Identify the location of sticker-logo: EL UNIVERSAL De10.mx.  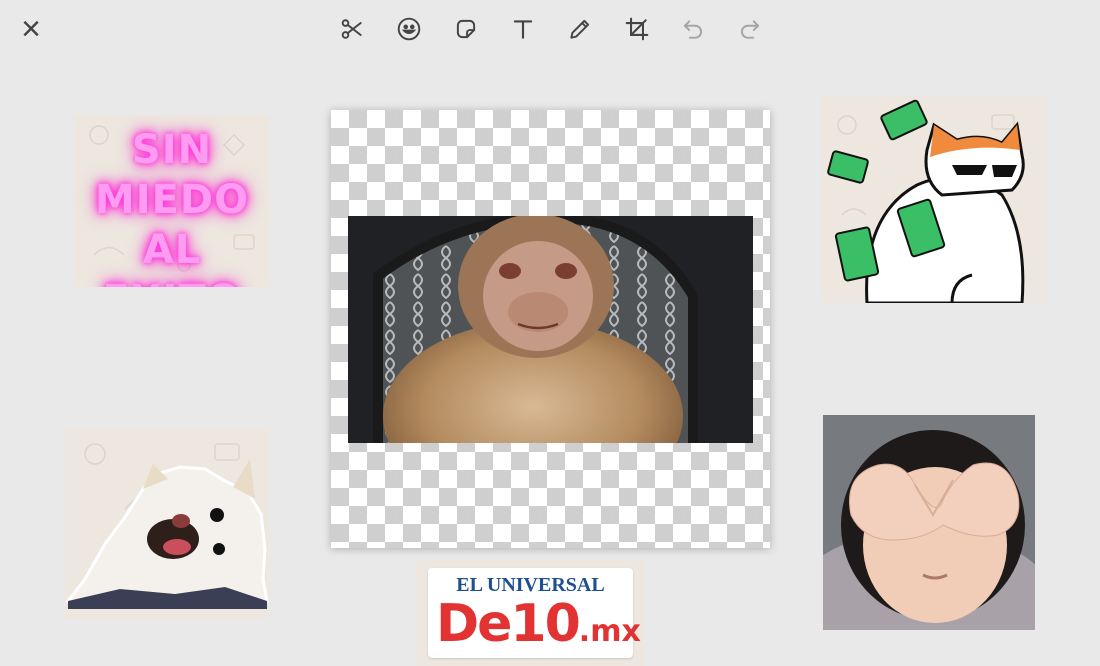
(530, 613).